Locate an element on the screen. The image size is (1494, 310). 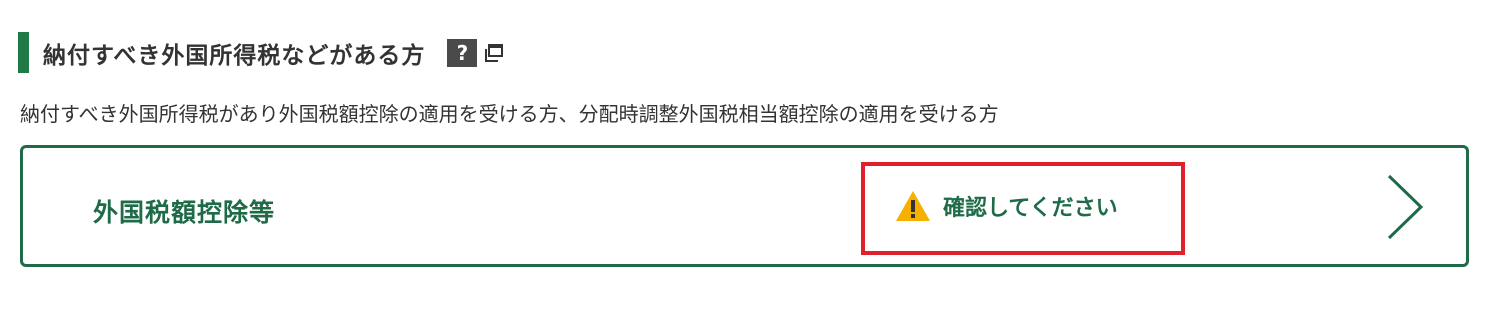
section-title: 納付すべき外国所得税などがある方 is located at coordinates (234, 55).